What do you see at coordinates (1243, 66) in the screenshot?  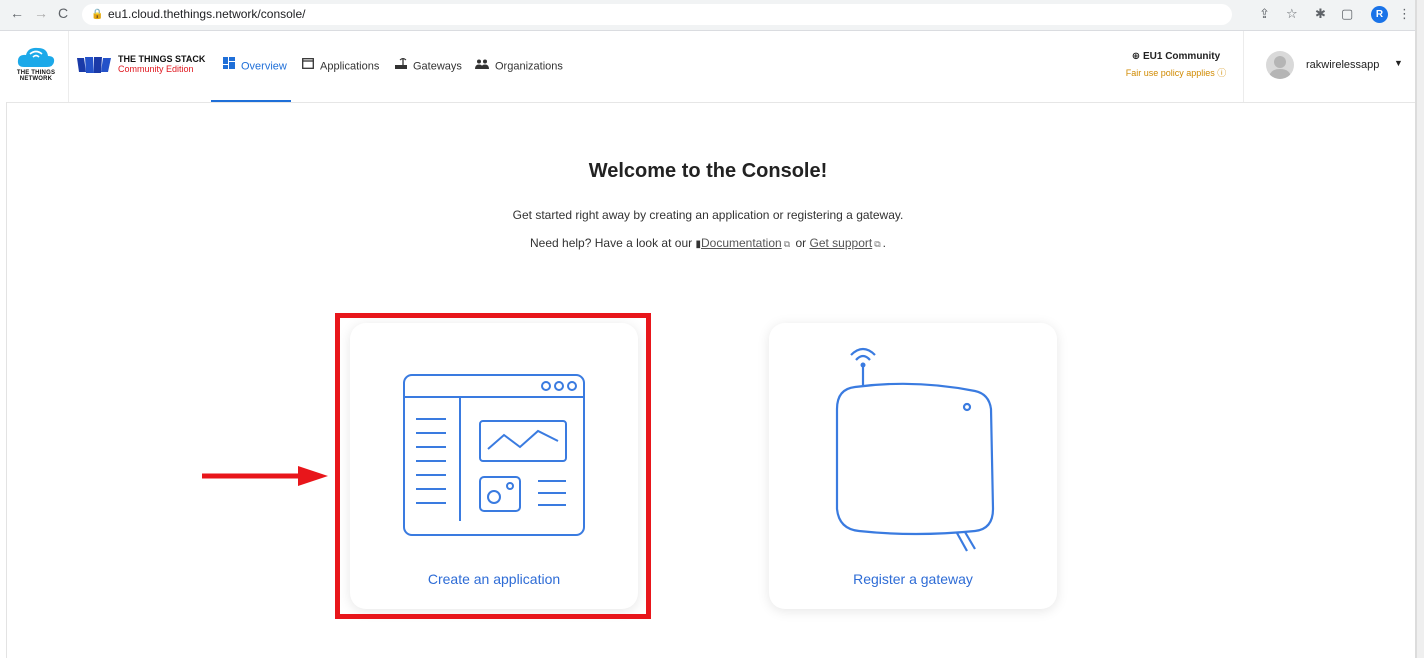 I see `header-divider` at bounding box center [1243, 66].